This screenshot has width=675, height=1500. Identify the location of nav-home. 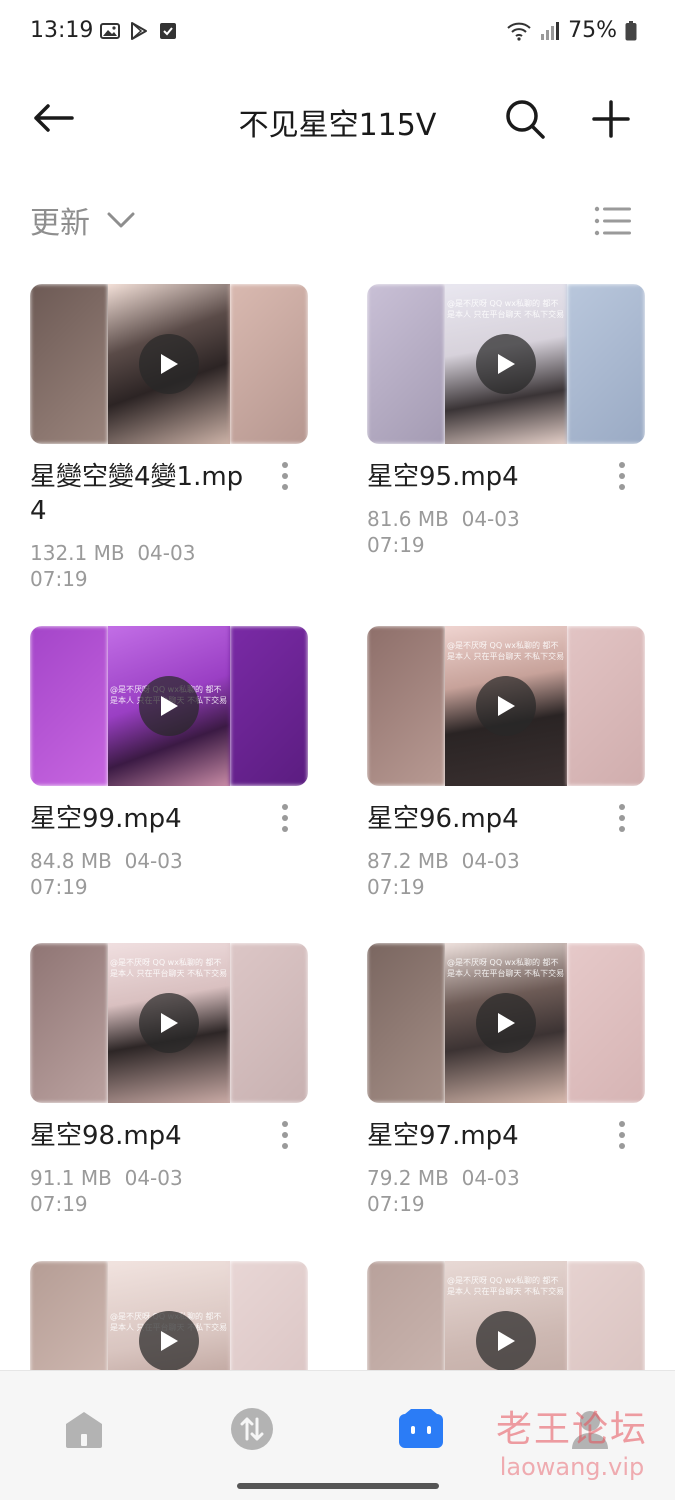
(84, 1429).